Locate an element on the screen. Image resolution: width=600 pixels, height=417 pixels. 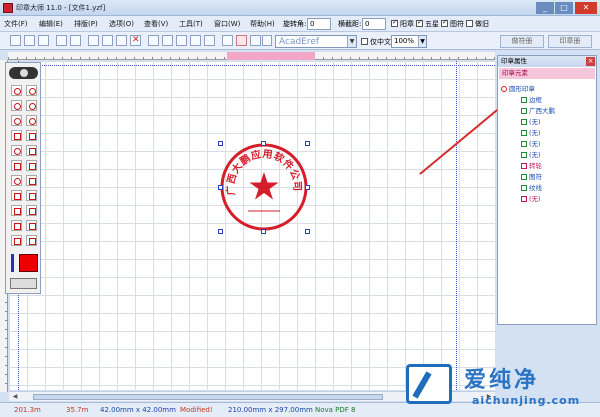
grid-icon is located at coordinates (255, 40).